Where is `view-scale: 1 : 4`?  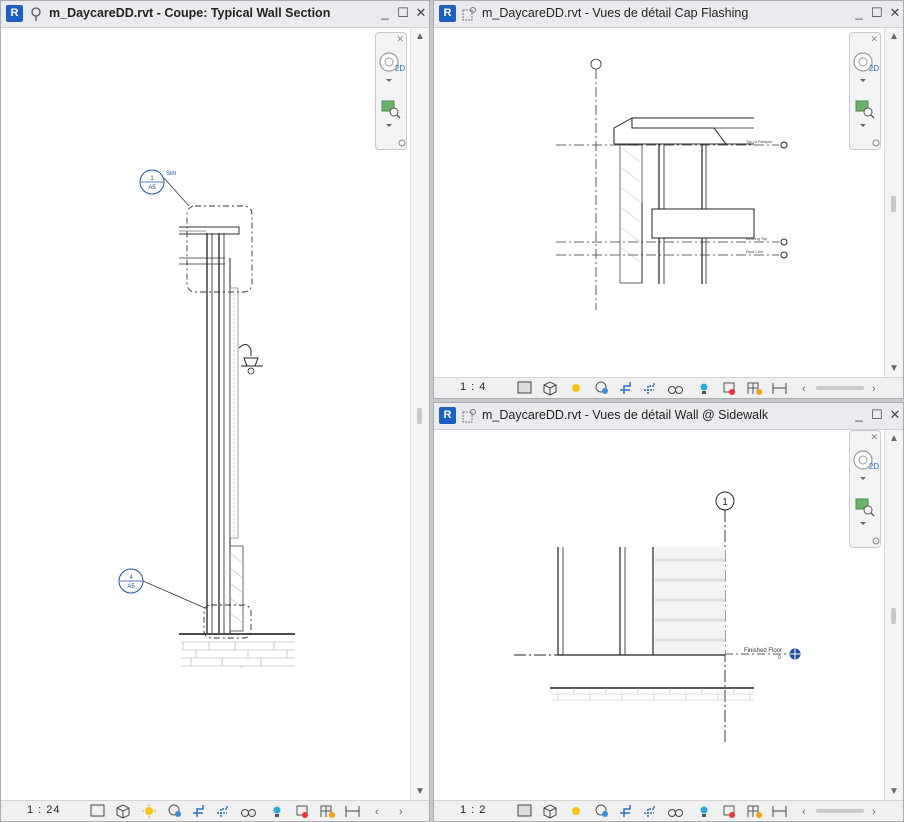 view-scale: 1 : 4 is located at coordinates (473, 387).